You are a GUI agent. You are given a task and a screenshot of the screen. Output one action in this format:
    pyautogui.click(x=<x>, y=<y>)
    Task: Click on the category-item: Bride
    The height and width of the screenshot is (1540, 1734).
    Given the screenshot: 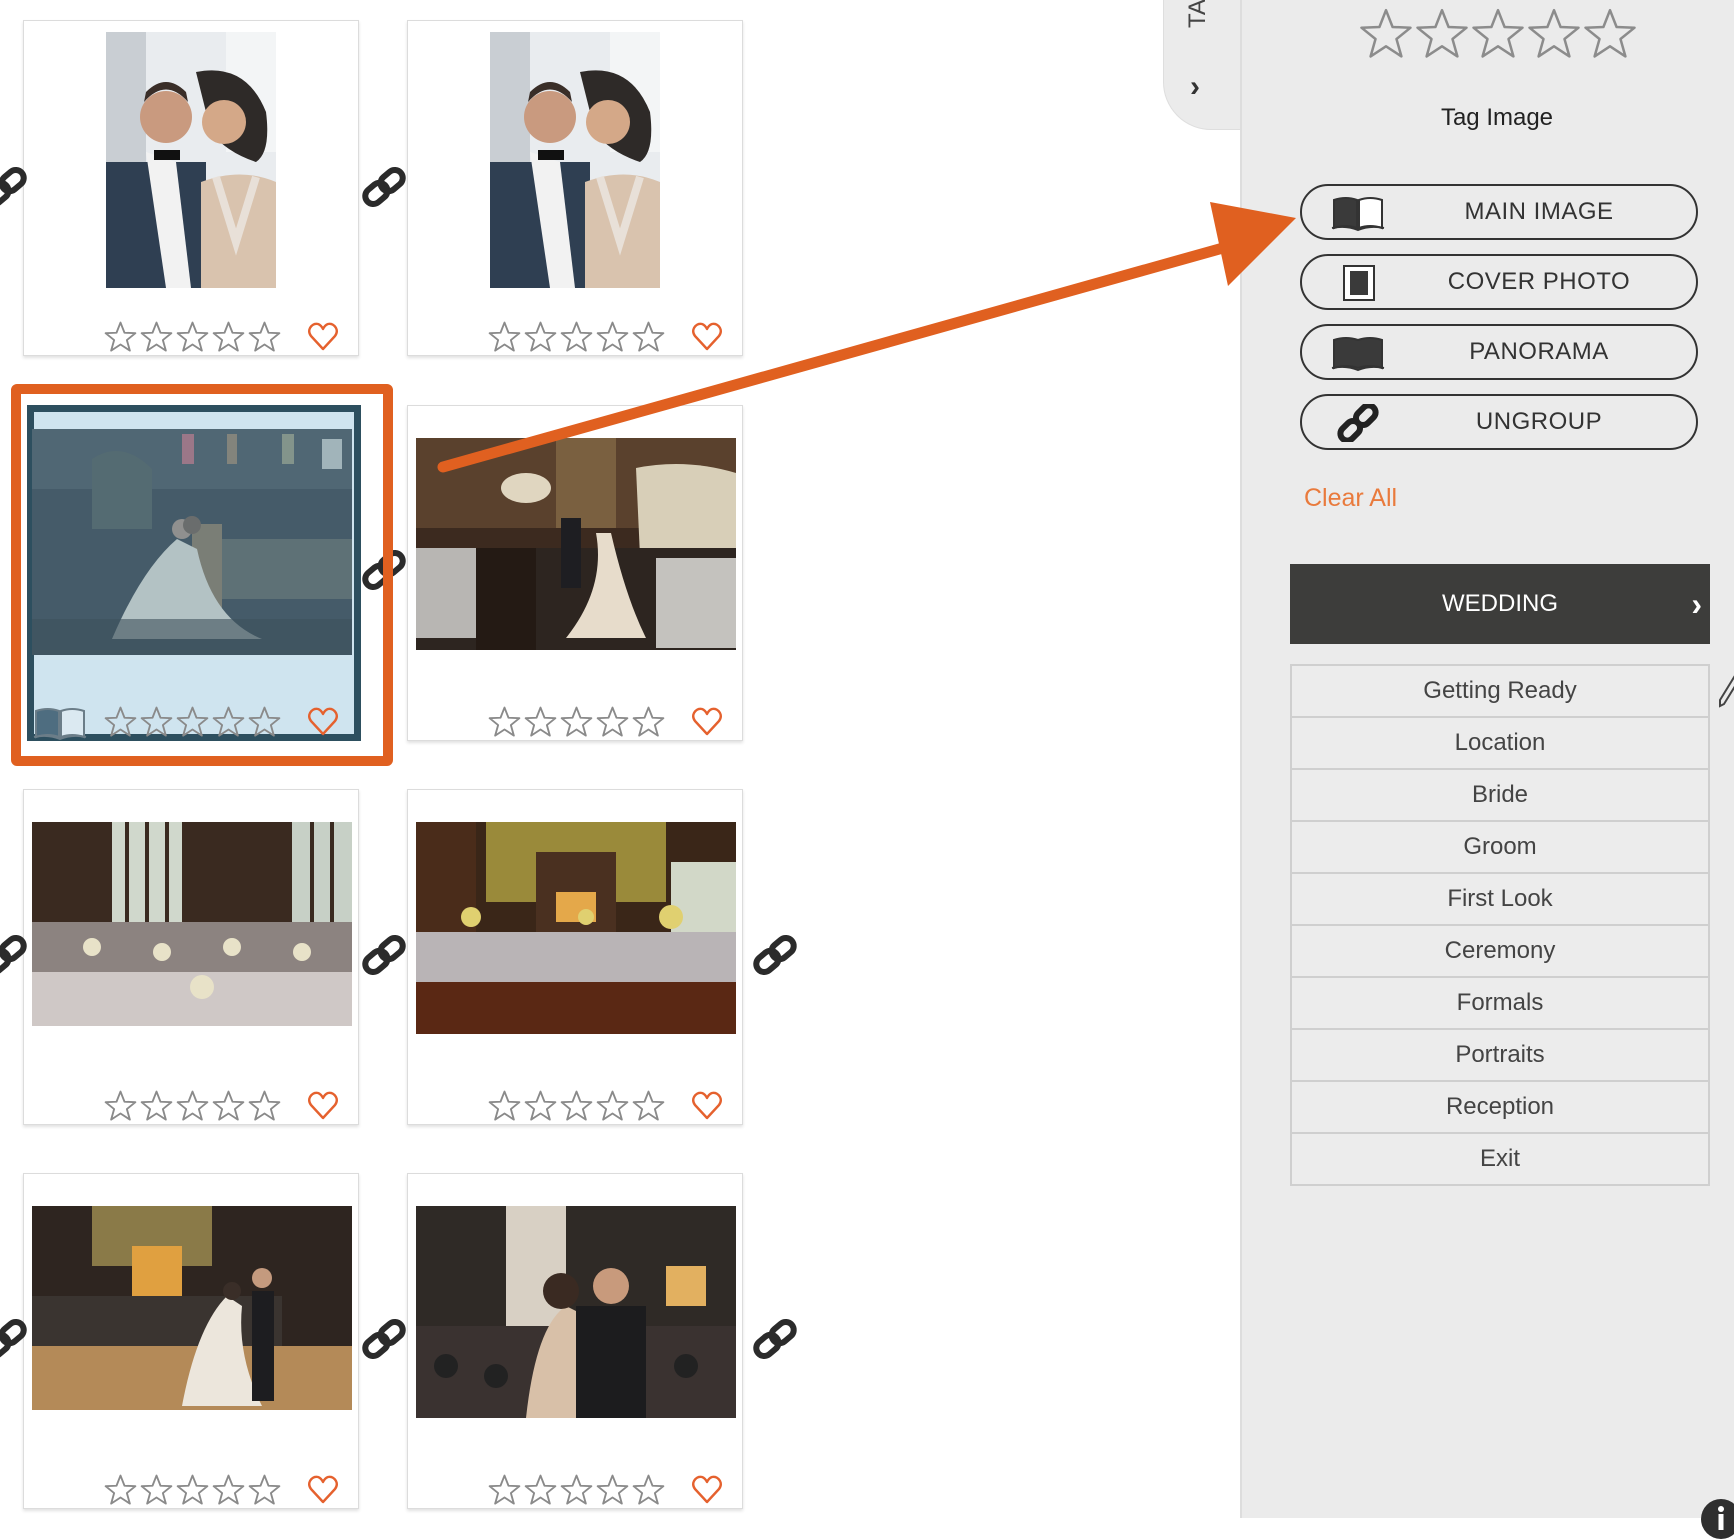 What is the action you would take?
    pyautogui.click(x=1500, y=796)
    